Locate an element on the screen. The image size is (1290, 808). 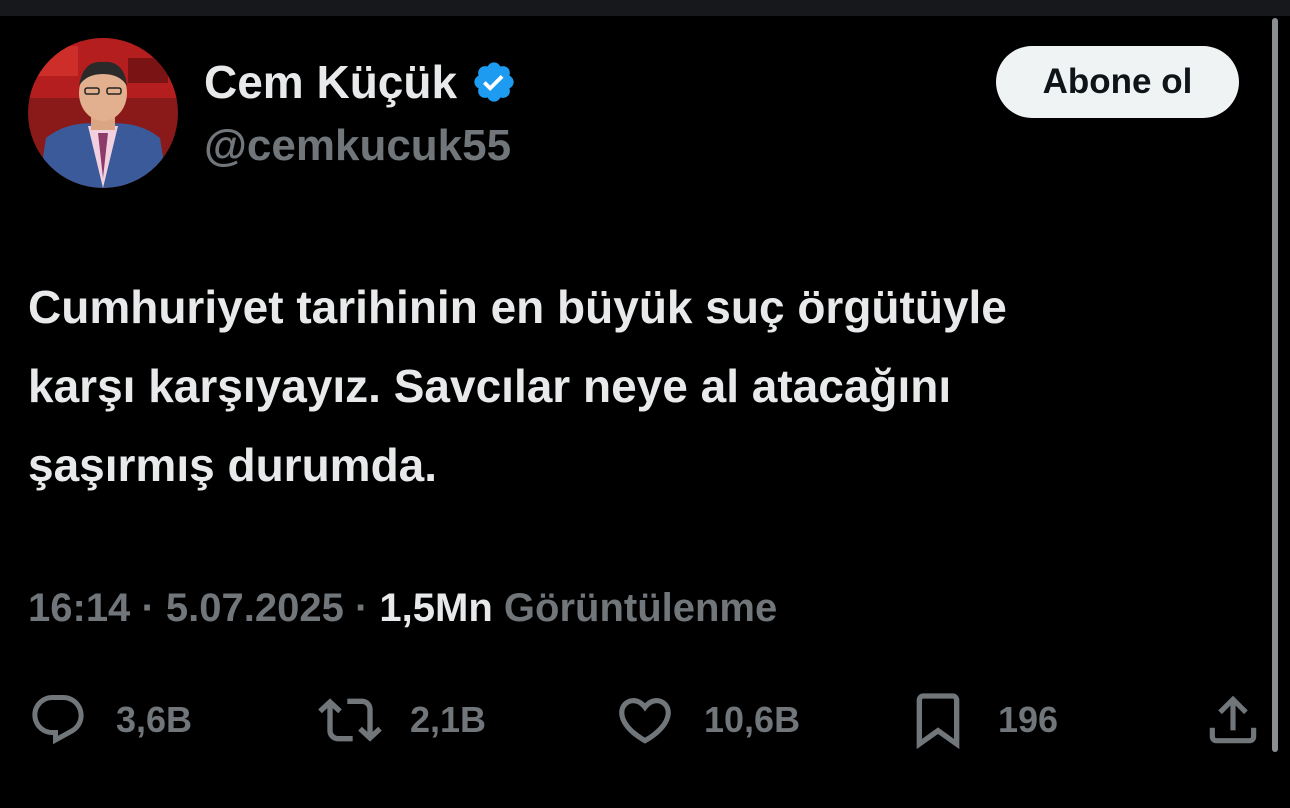
display-name-text: Cem Küçük is located at coordinates (330, 82).